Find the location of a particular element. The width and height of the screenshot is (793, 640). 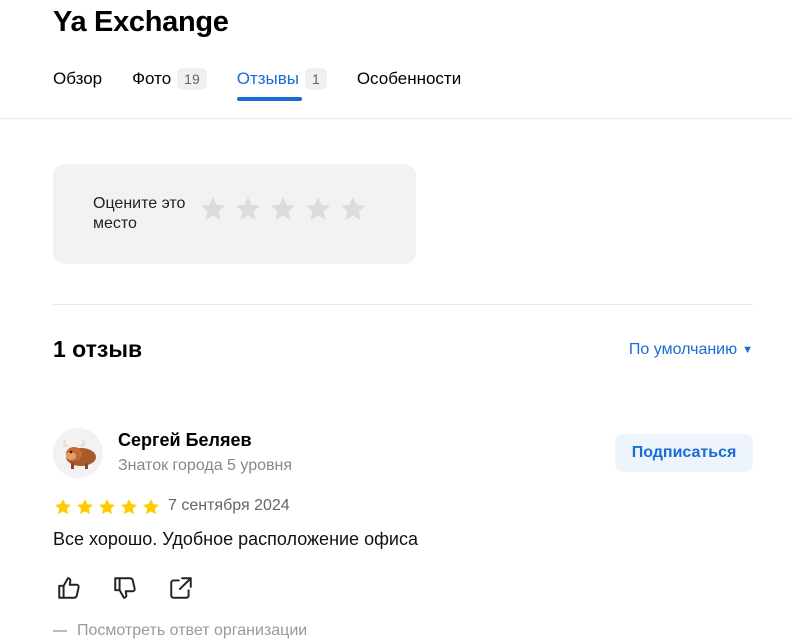

view-org-reply-link: Посмотреть ответ организации is located at coordinates (180, 631).